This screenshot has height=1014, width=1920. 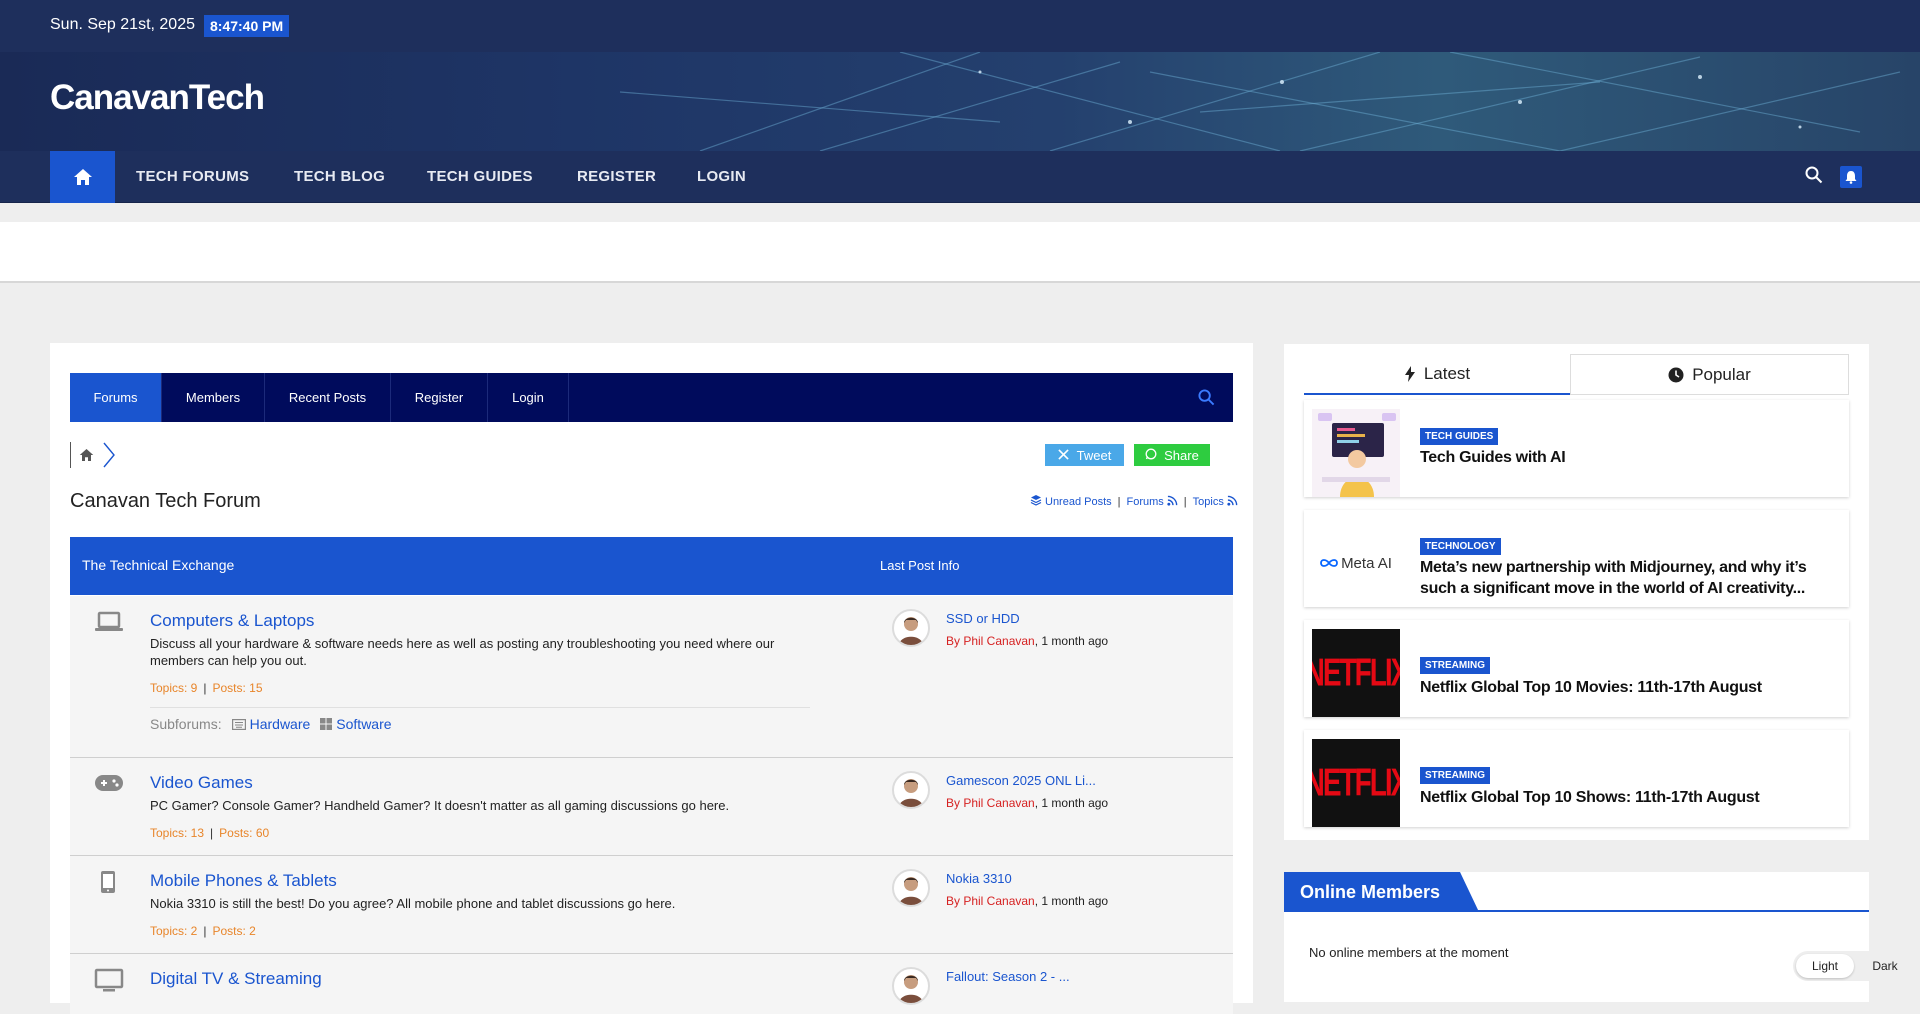 I want to click on post-thumbnail: Meta AI, so click(x=1356, y=563).